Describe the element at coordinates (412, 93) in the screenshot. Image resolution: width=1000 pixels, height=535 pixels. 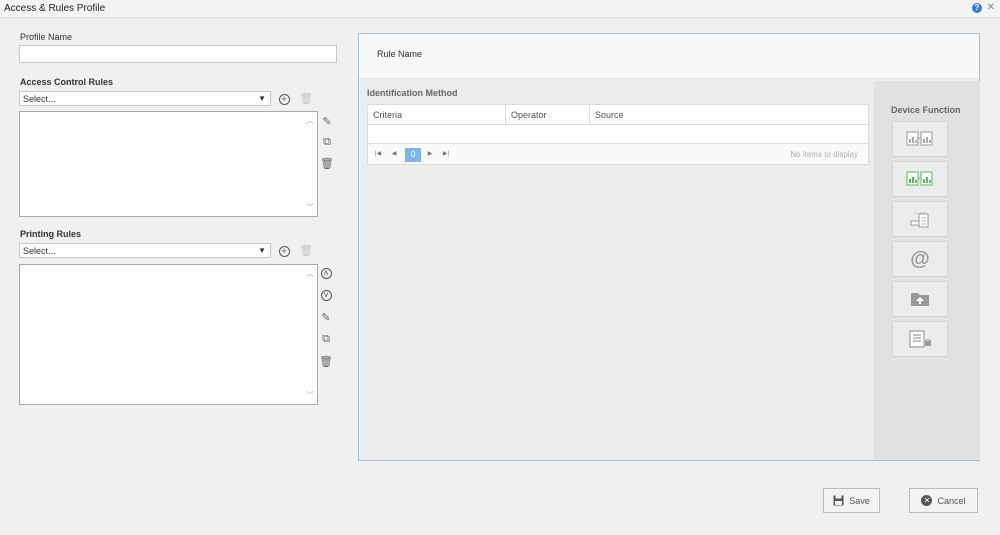
I see `identification-method-label: Identification Method` at that location.